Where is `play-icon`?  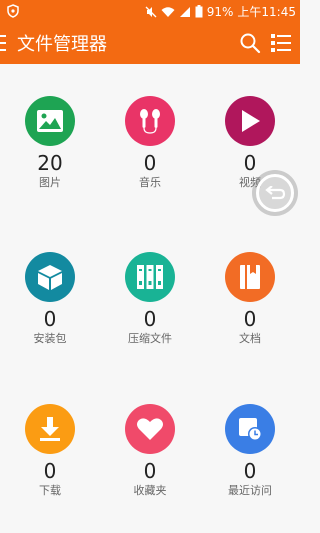 play-icon is located at coordinates (250, 121).